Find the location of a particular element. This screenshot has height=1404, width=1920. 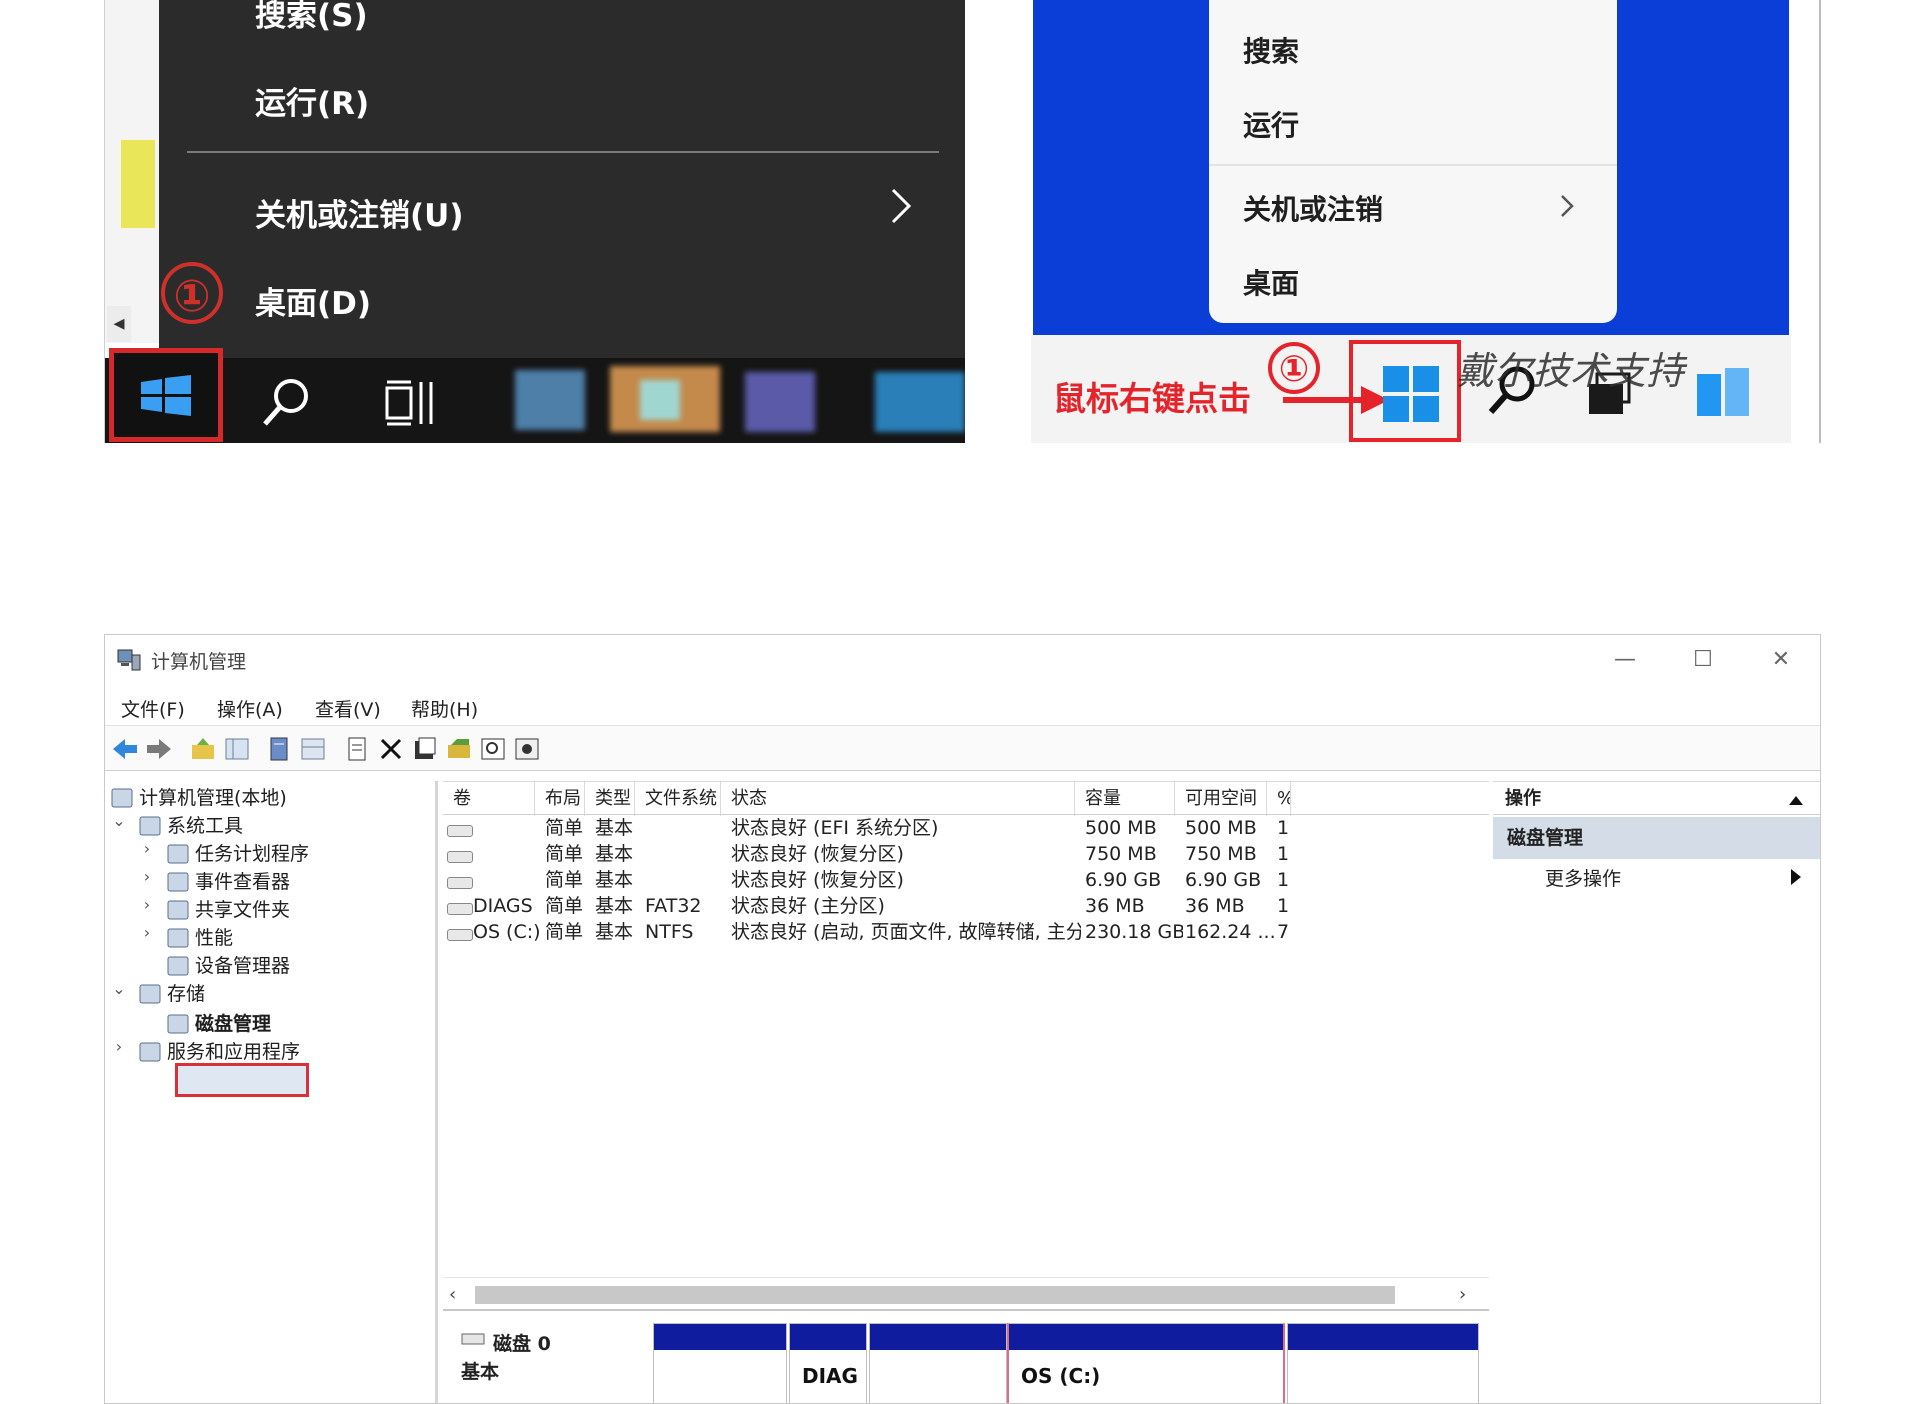

menu-item-desktop: 桌面 is located at coordinates (1271, 282).